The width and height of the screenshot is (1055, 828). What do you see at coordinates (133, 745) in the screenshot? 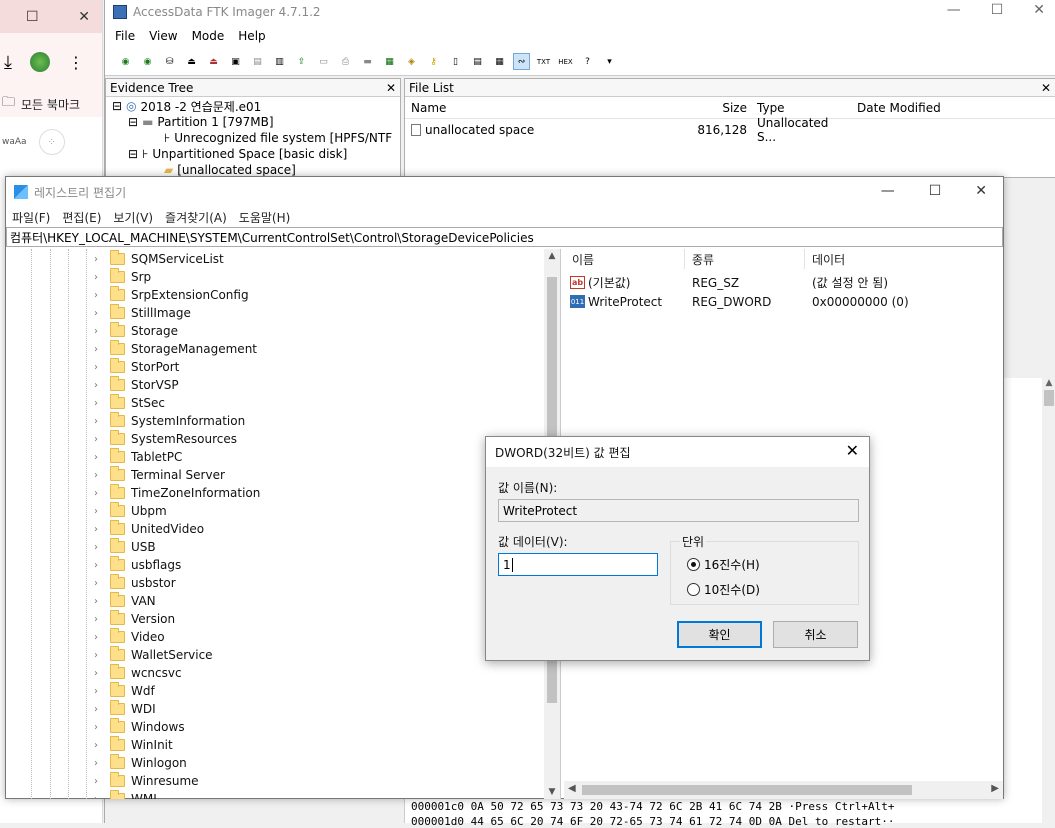
I see `registry-key-item: › WinInit` at bounding box center [133, 745].